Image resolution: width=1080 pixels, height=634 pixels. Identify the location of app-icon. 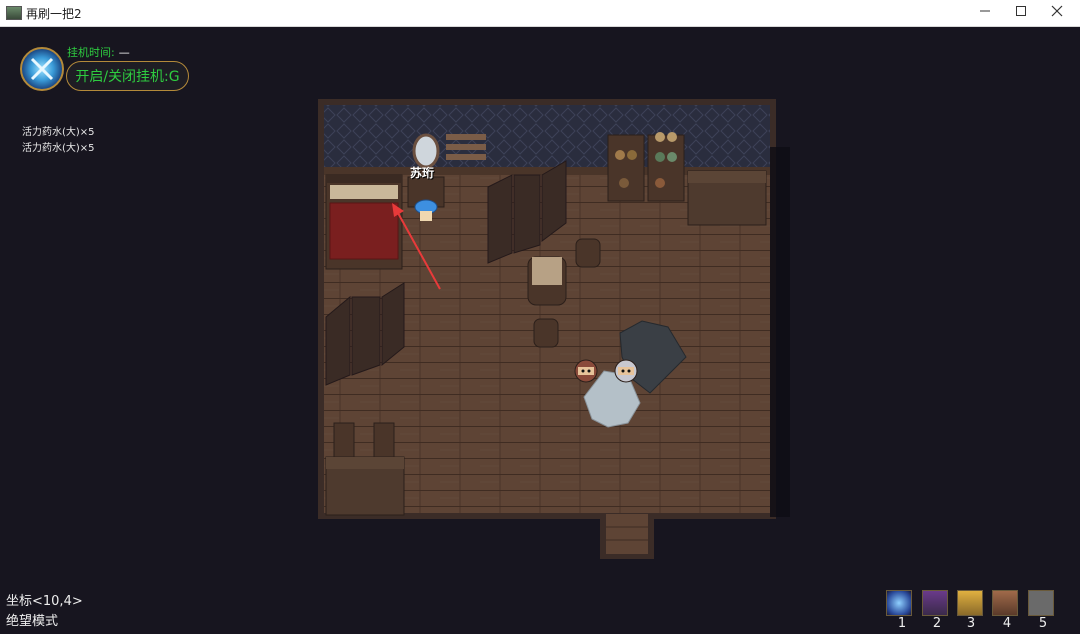
(14, 13).